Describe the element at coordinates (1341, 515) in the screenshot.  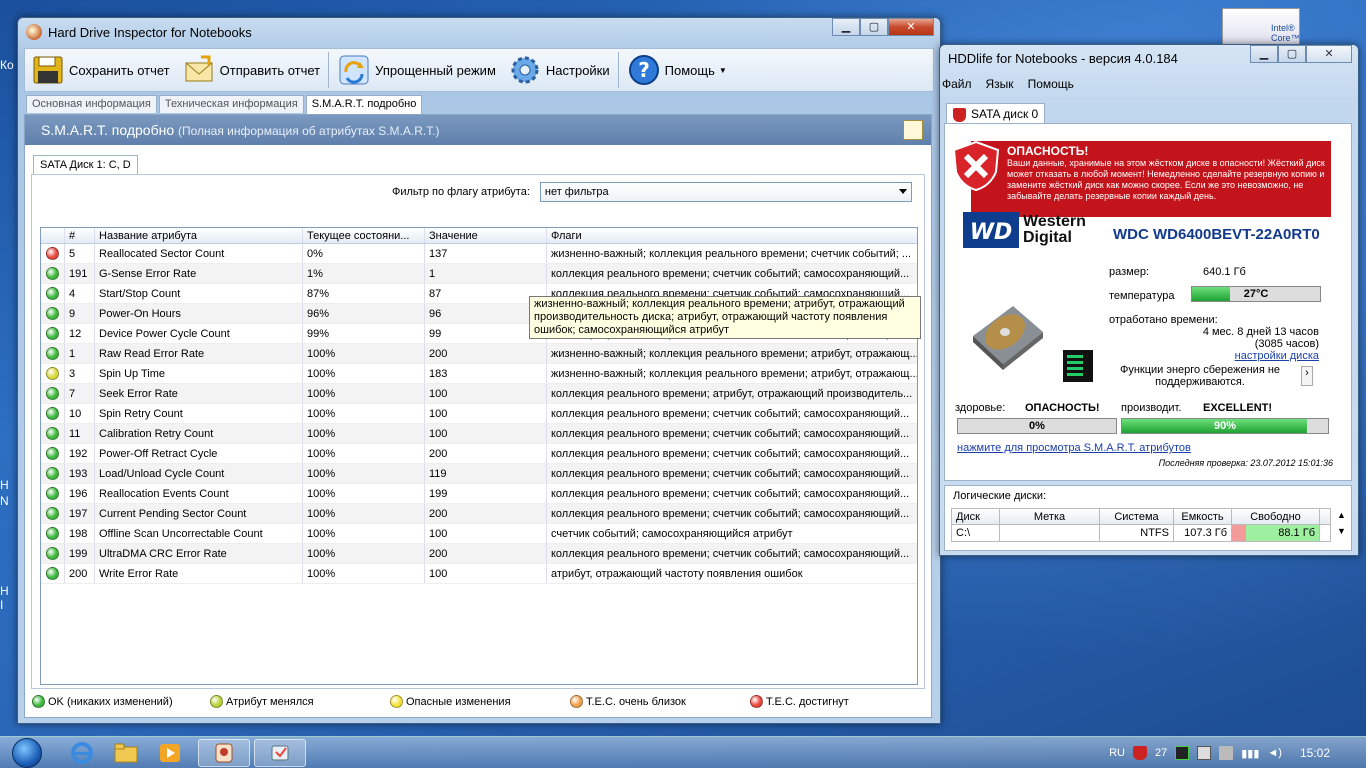
I see `scroll-up-icon: ▲` at that location.